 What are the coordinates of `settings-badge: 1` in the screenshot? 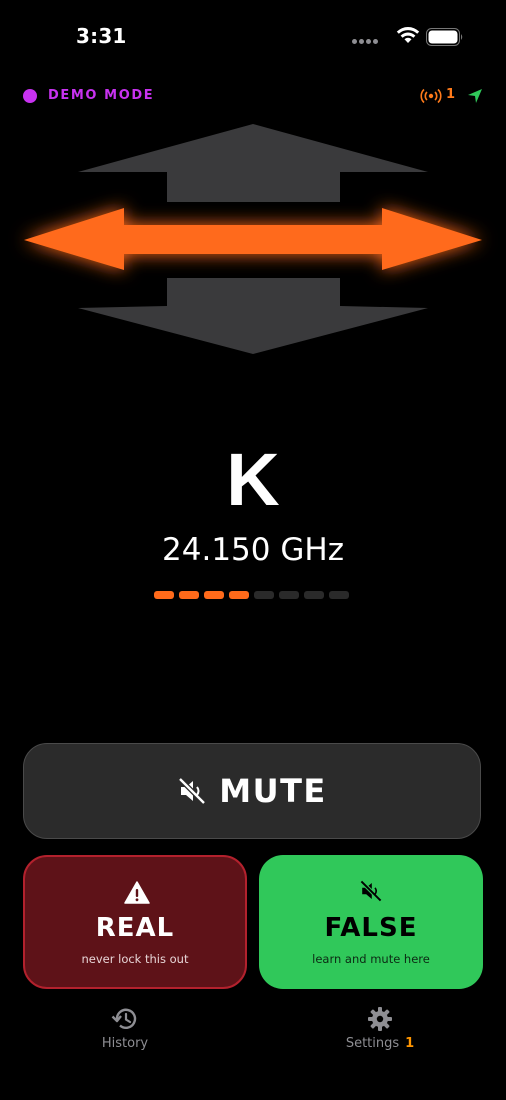 It's located at (410, 1043).